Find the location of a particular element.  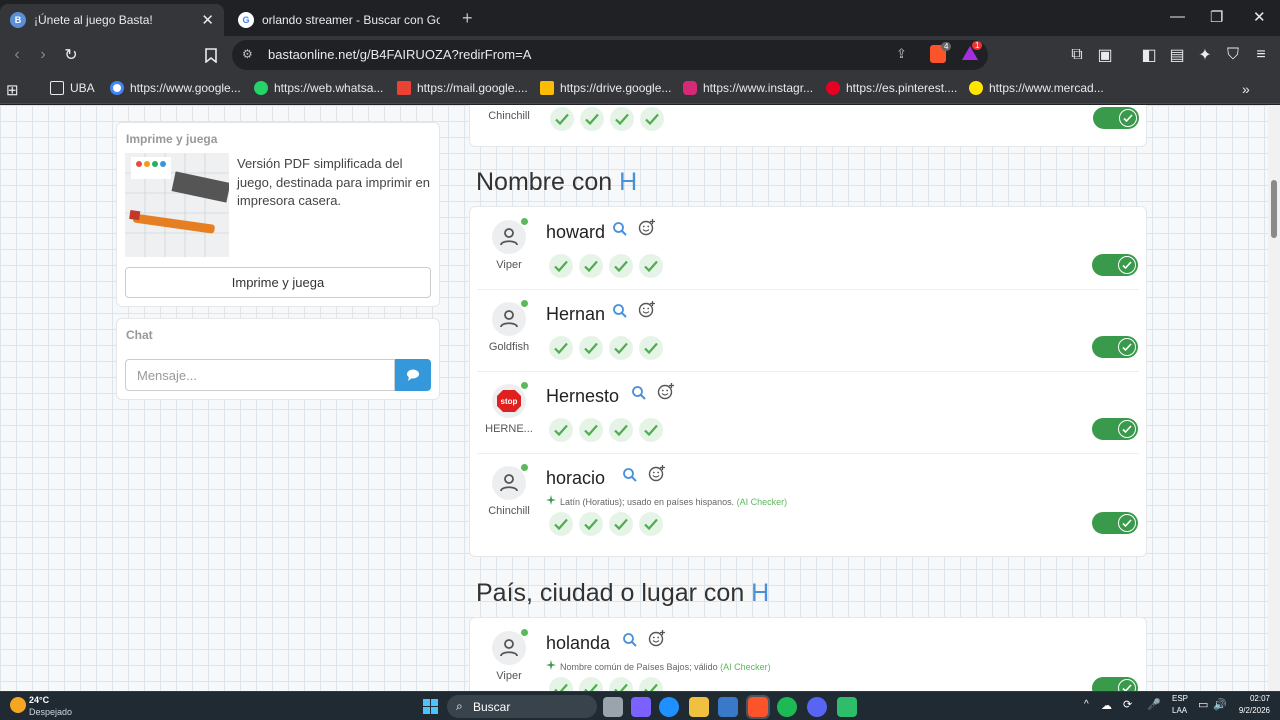

vpn-icon: ⛉ is located at coordinates (1233, 55).